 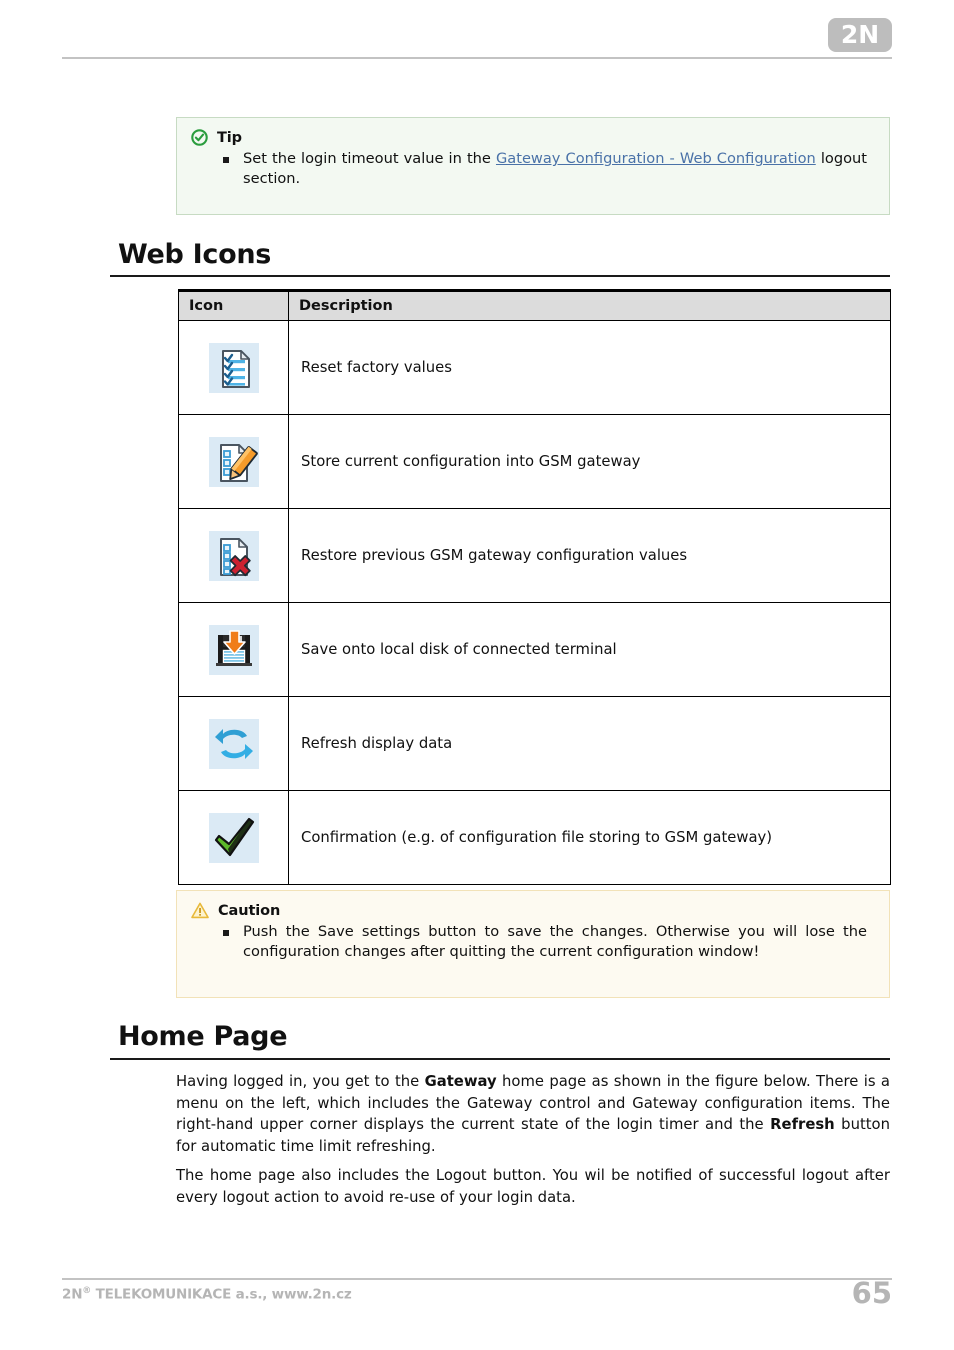 I want to click on tip-text-before: Set the login timeout value in the, so click(x=369, y=158).